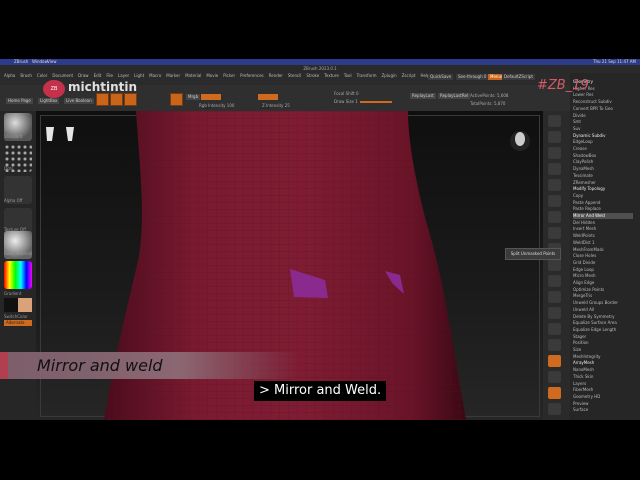 Image resolution: width=640 pixels, height=480 pixels. Describe the element at coordinates (583, 270) in the screenshot. I see `tool-edge-loop-2: Edge Loop` at that location.